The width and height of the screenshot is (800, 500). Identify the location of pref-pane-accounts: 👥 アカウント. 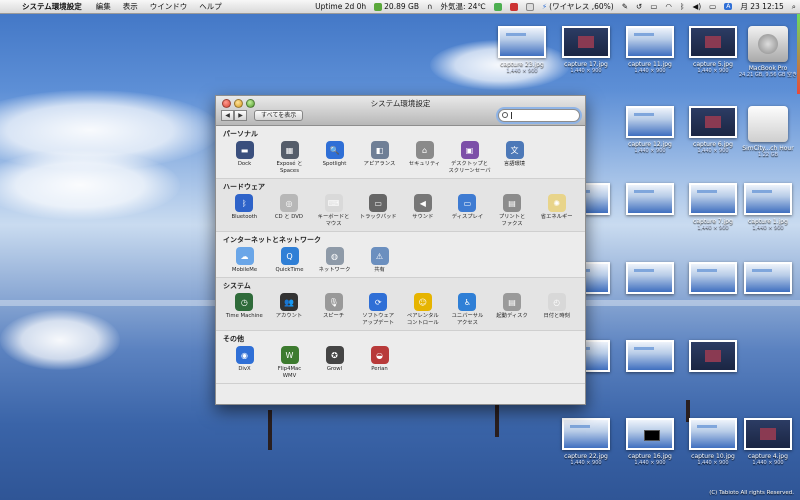
(289, 310).